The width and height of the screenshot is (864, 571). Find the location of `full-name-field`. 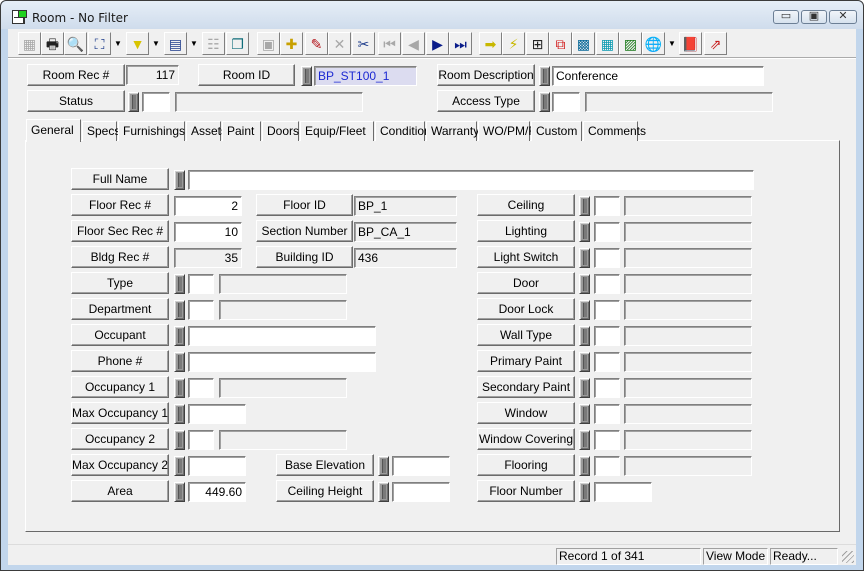

full-name-field is located at coordinates (471, 180).